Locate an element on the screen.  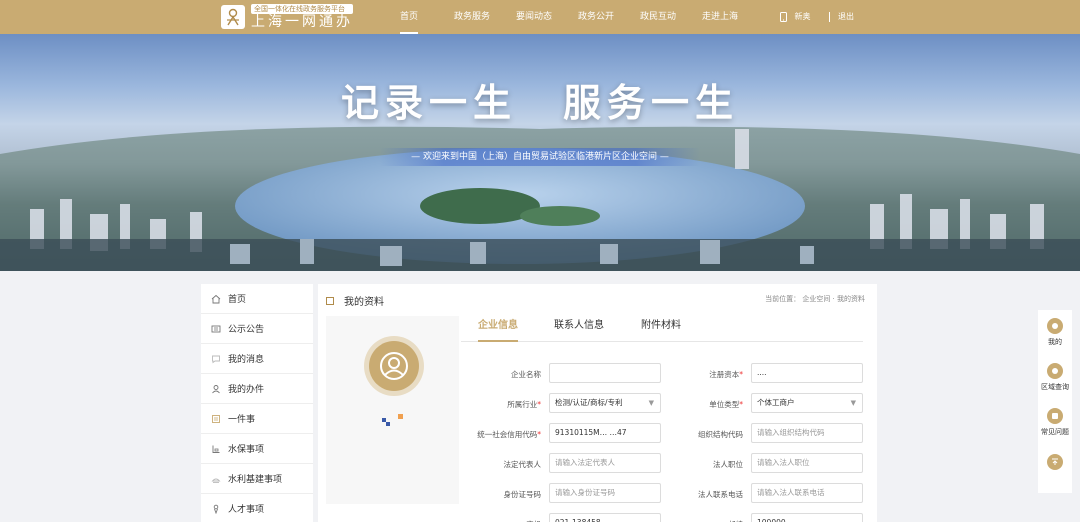
avatar is located at coordinates (394, 366).